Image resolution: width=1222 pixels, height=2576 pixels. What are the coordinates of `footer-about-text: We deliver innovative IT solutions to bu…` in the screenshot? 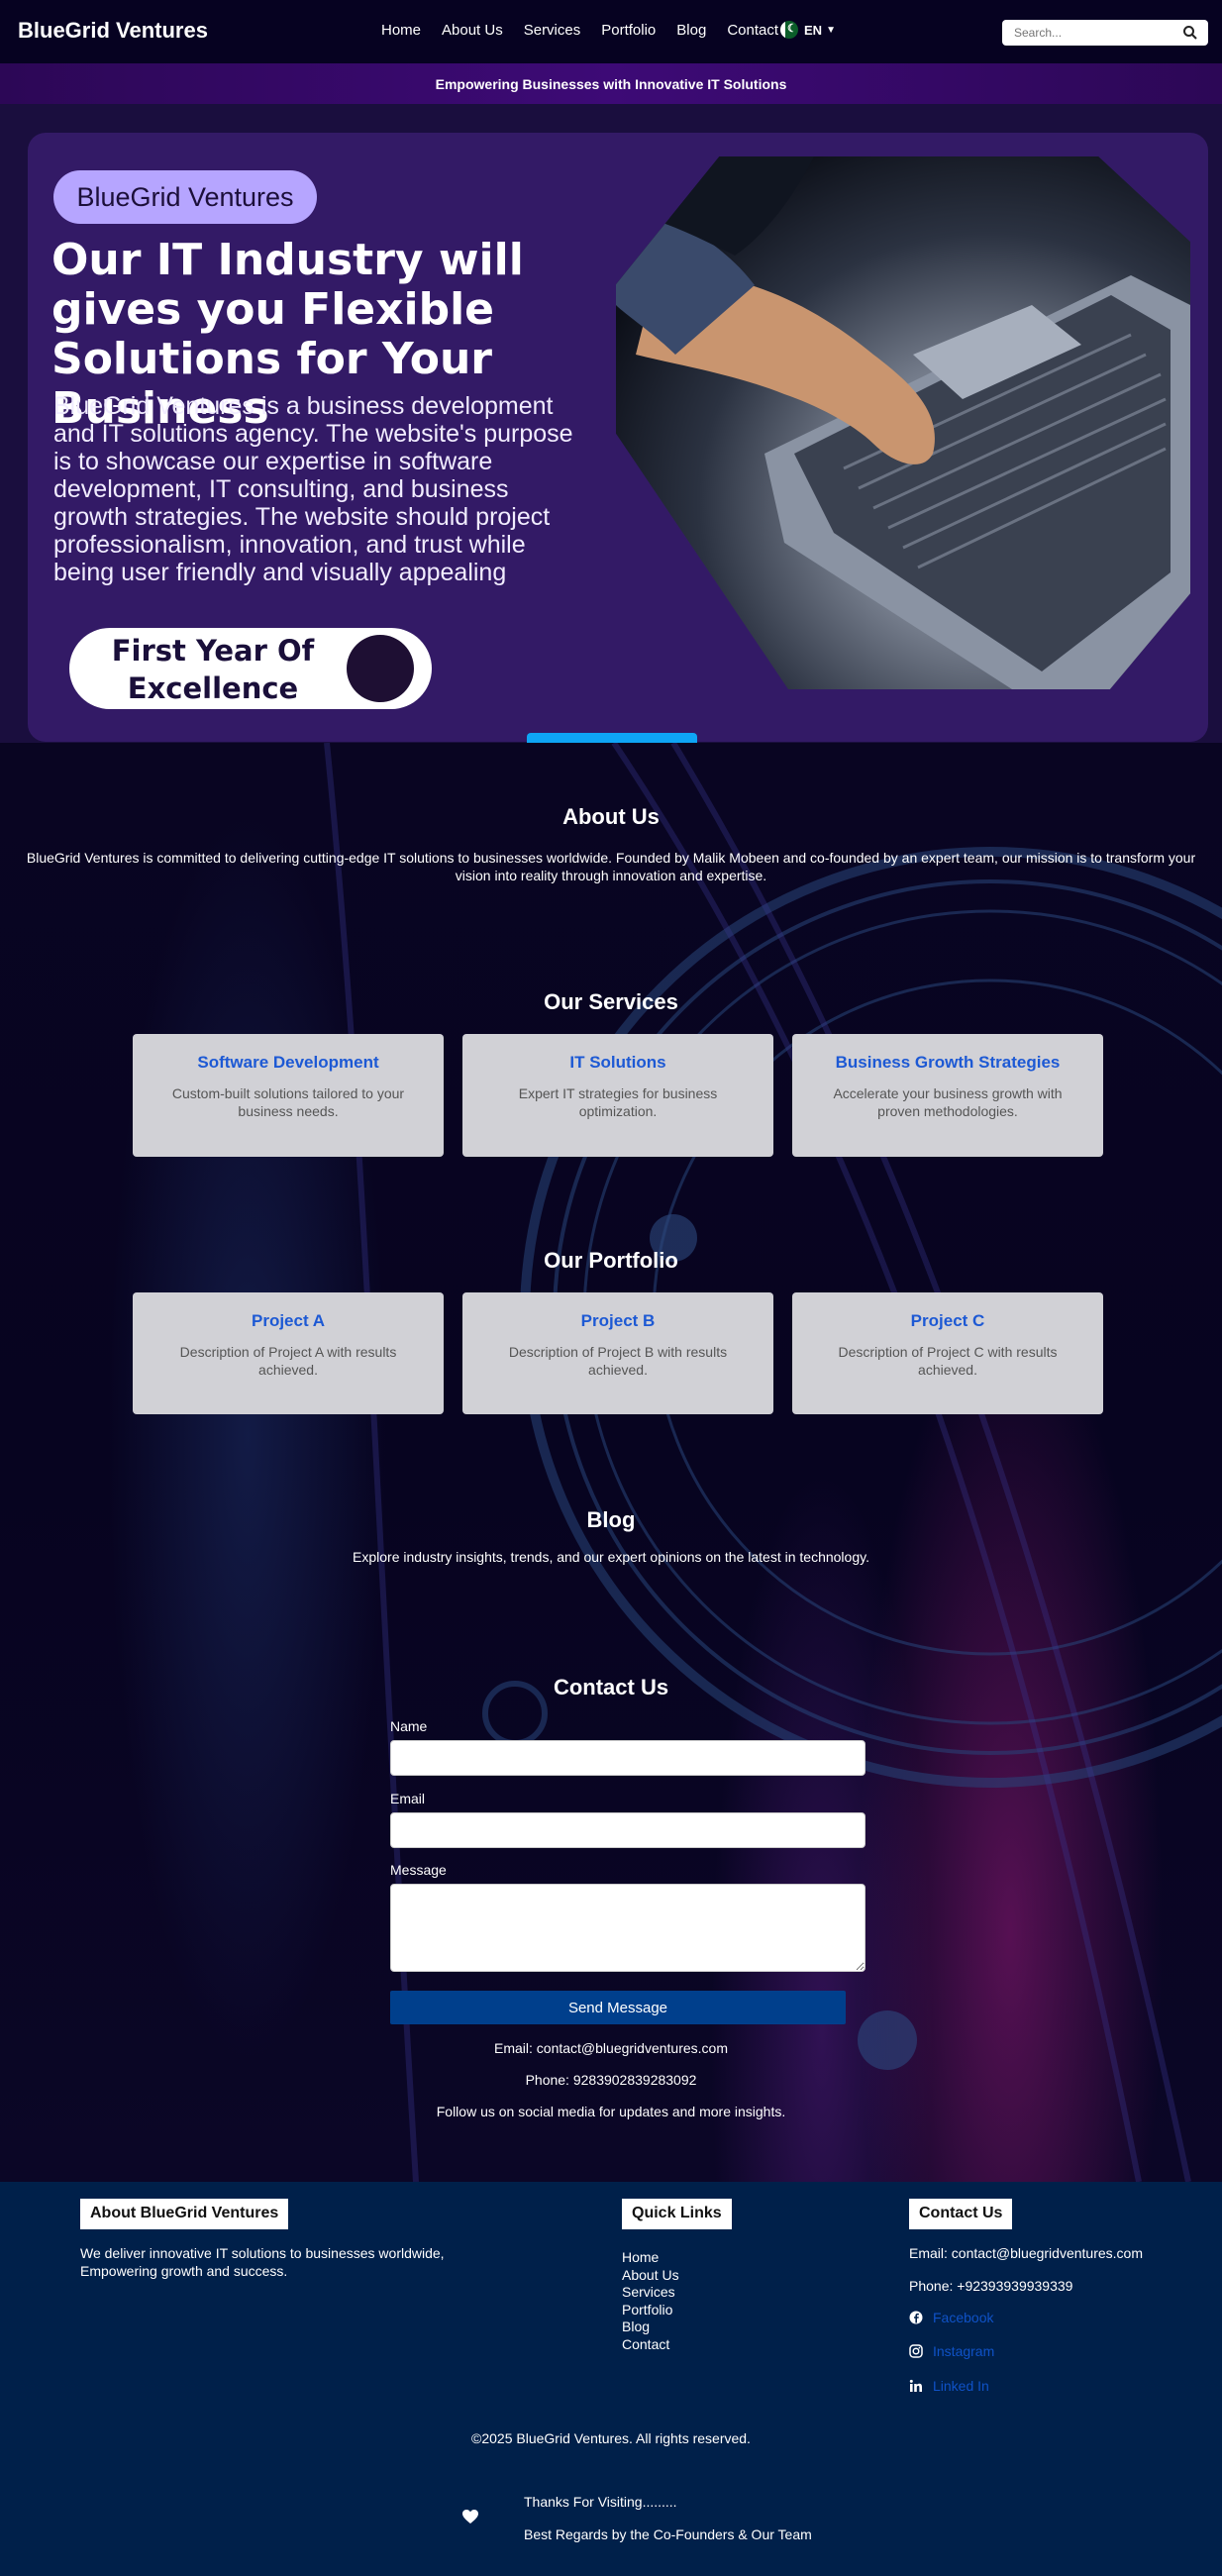 It's located at (262, 2262).